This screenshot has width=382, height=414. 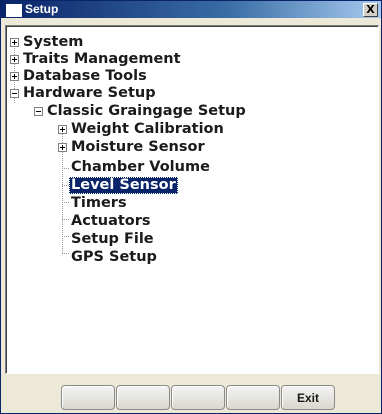 What do you see at coordinates (112, 239) in the screenshot?
I see `tree-item-label: Setup File` at bounding box center [112, 239].